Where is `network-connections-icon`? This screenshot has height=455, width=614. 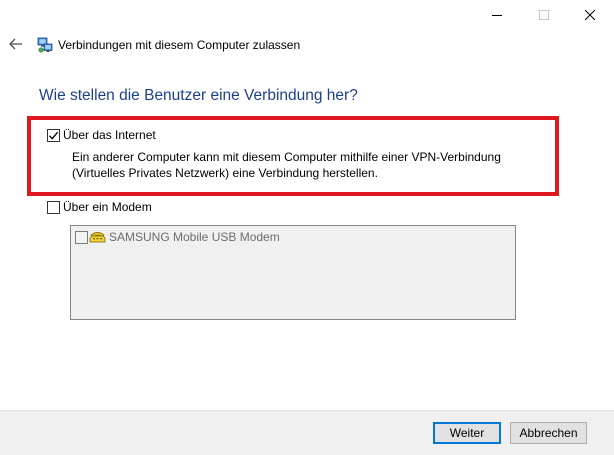 network-connections-icon is located at coordinates (45, 45).